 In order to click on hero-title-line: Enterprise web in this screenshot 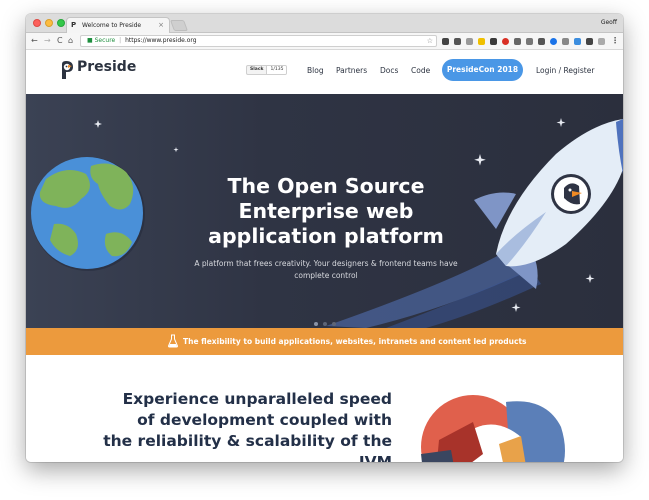, I will do `click(326, 211)`.